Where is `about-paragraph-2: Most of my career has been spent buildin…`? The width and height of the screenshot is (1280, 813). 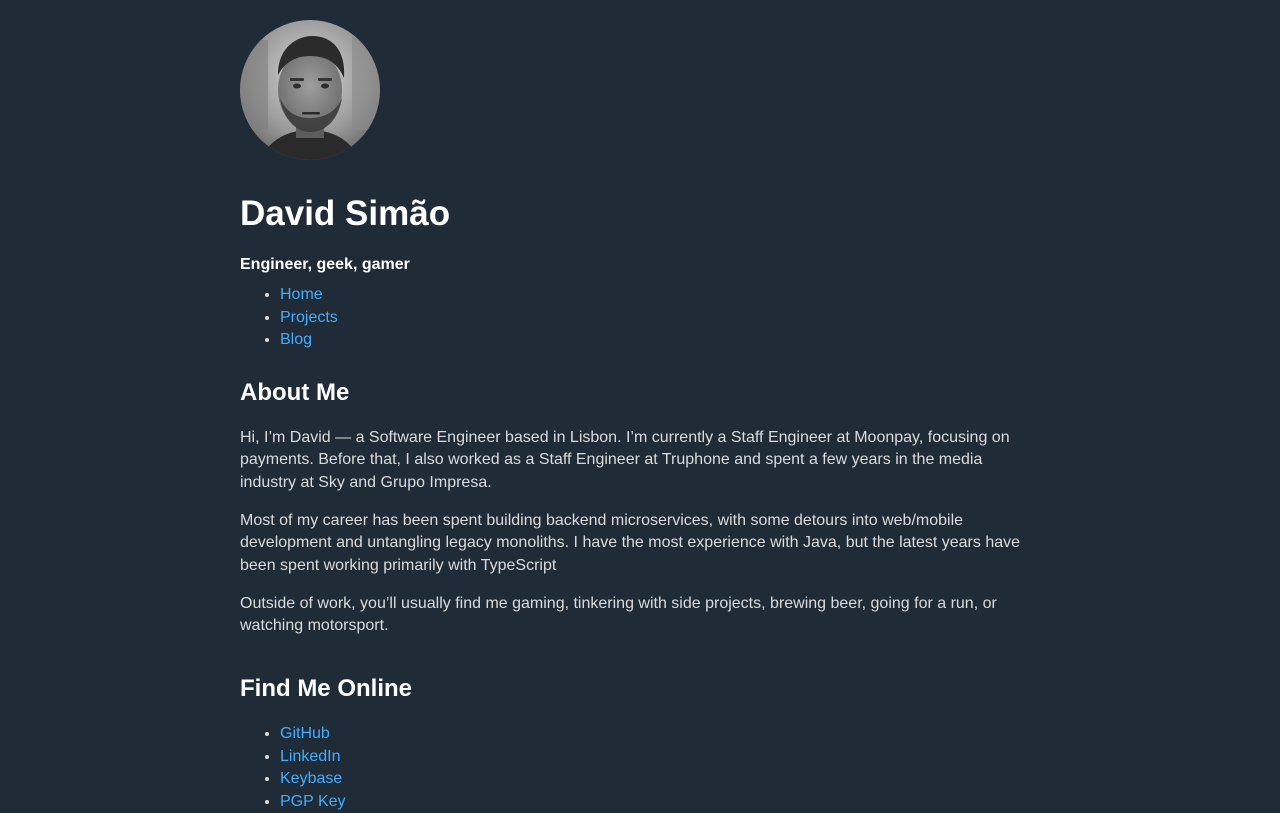 about-paragraph-2: Most of my career has been spent buildin… is located at coordinates (630, 543).